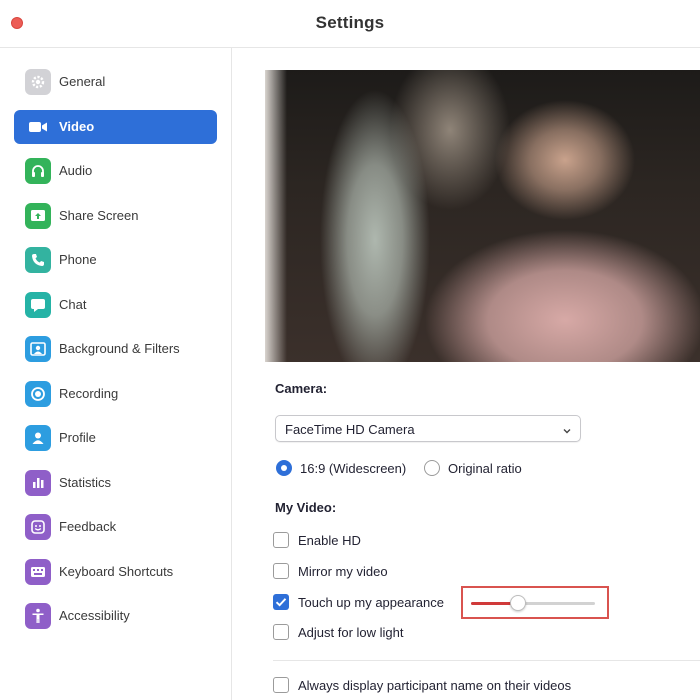  What do you see at coordinates (343, 571) in the screenshot?
I see `mirror-video-label: Mirror my video` at bounding box center [343, 571].